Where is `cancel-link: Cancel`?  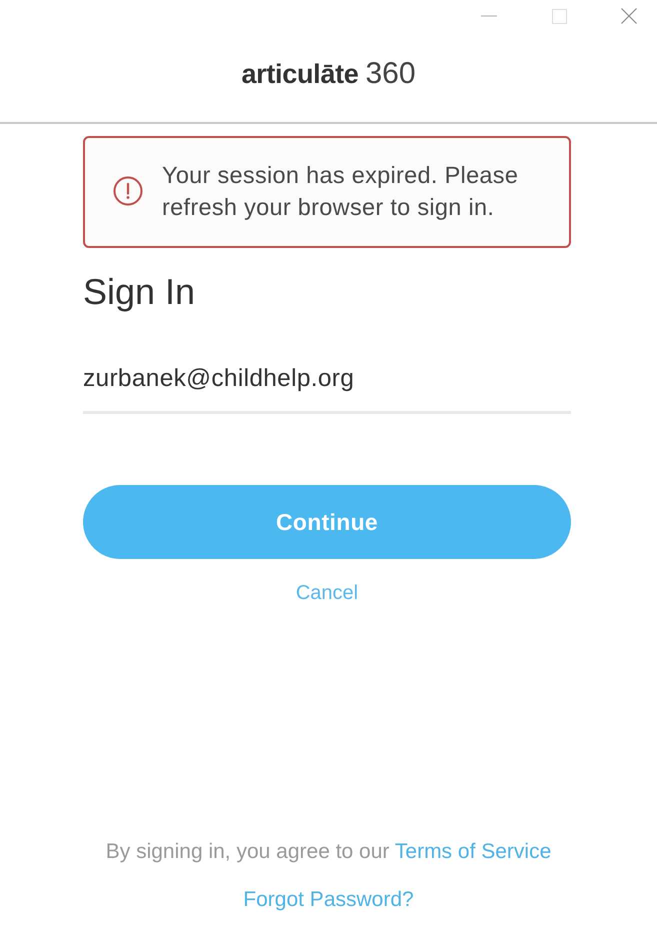 cancel-link: Cancel is located at coordinates (327, 593).